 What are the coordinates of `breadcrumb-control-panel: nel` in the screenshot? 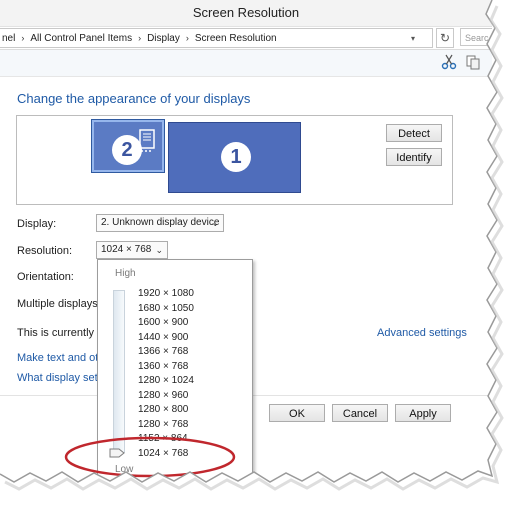 It's located at (8, 38).